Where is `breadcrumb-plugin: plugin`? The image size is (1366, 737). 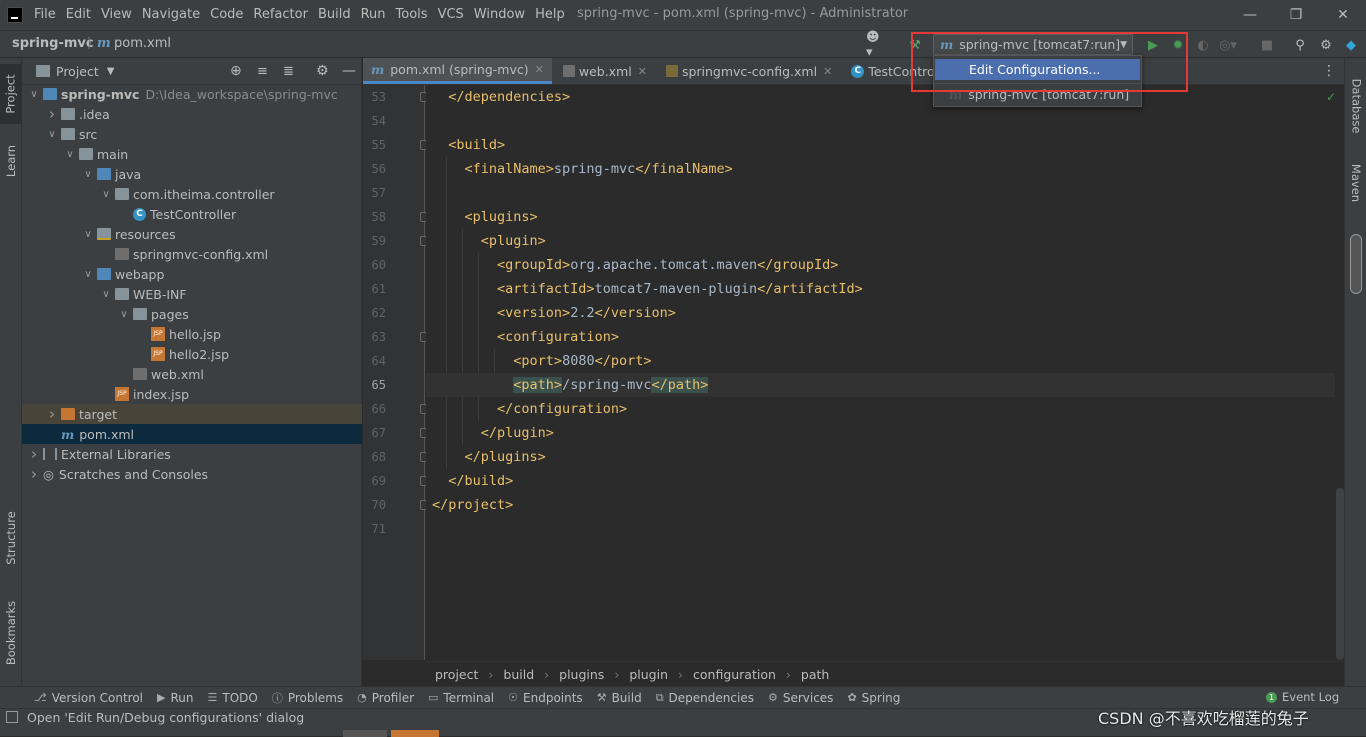
breadcrumb-plugin: plugin is located at coordinates (648, 674).